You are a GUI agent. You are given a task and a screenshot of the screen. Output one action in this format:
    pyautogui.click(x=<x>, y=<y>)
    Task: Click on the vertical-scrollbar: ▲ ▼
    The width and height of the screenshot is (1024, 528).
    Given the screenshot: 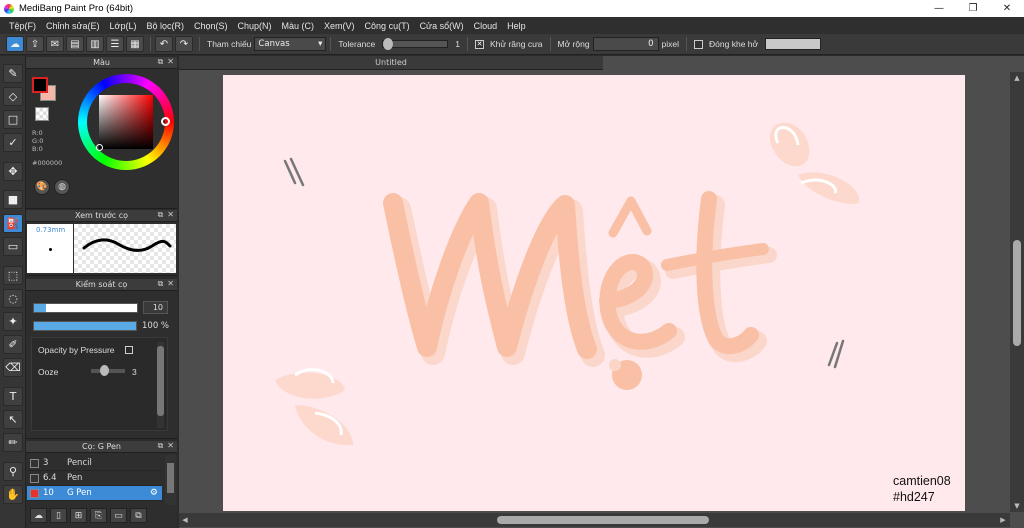 What is the action you would take?
    pyautogui.click(x=1017, y=292)
    